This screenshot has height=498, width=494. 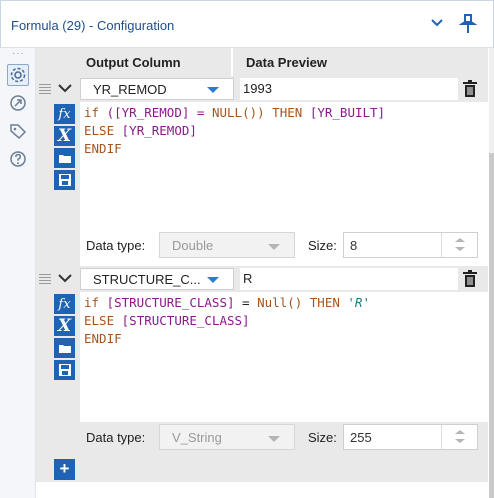 I want to click on data-preview-value: 1993, so click(x=257, y=88).